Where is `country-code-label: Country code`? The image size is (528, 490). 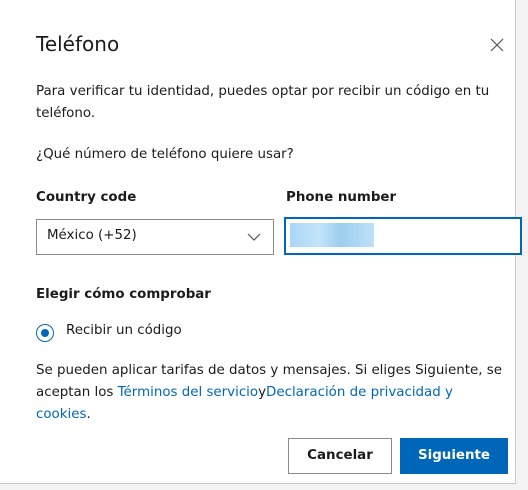 country-code-label: Country code is located at coordinates (86, 197).